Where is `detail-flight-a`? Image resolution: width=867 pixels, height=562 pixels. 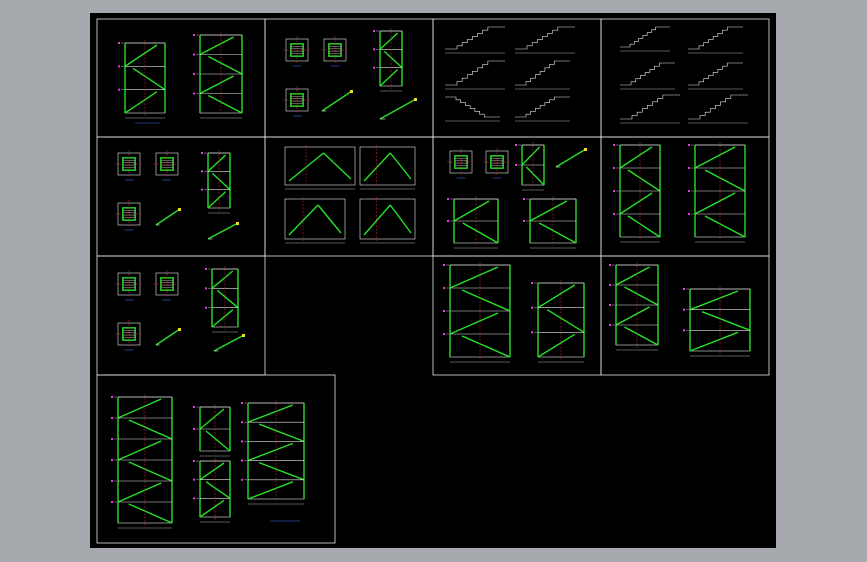
detail-flight-a is located at coordinates (377, 167).